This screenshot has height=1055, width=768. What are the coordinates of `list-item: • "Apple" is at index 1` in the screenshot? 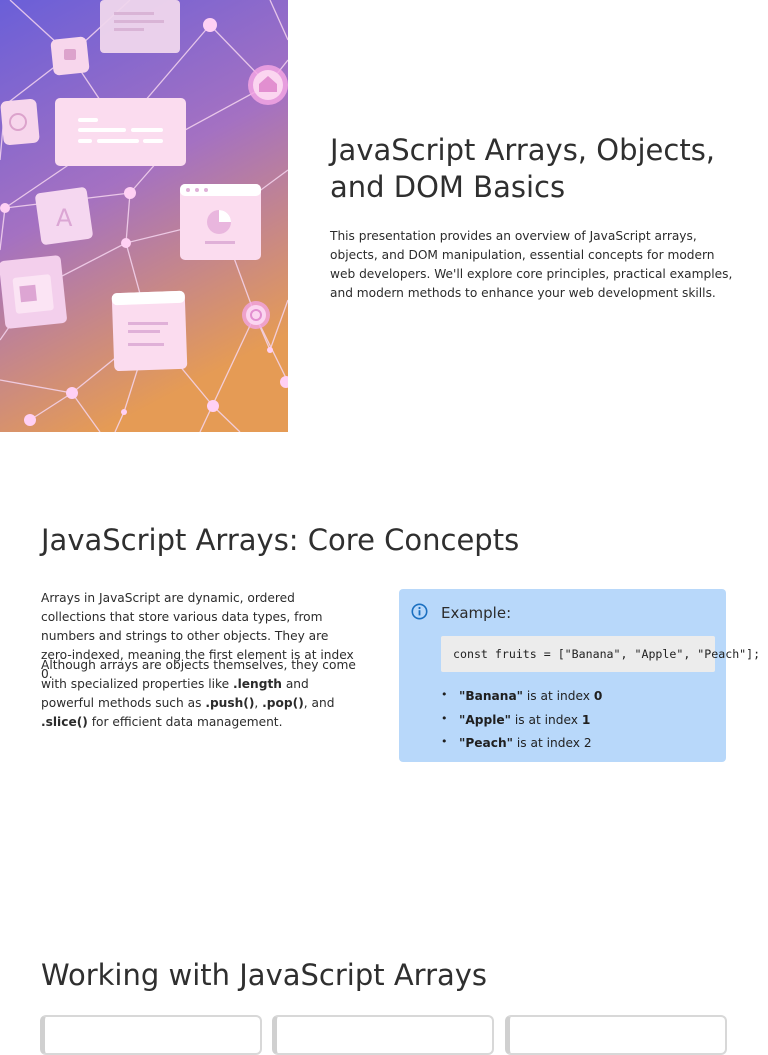 It's located at (521, 724).